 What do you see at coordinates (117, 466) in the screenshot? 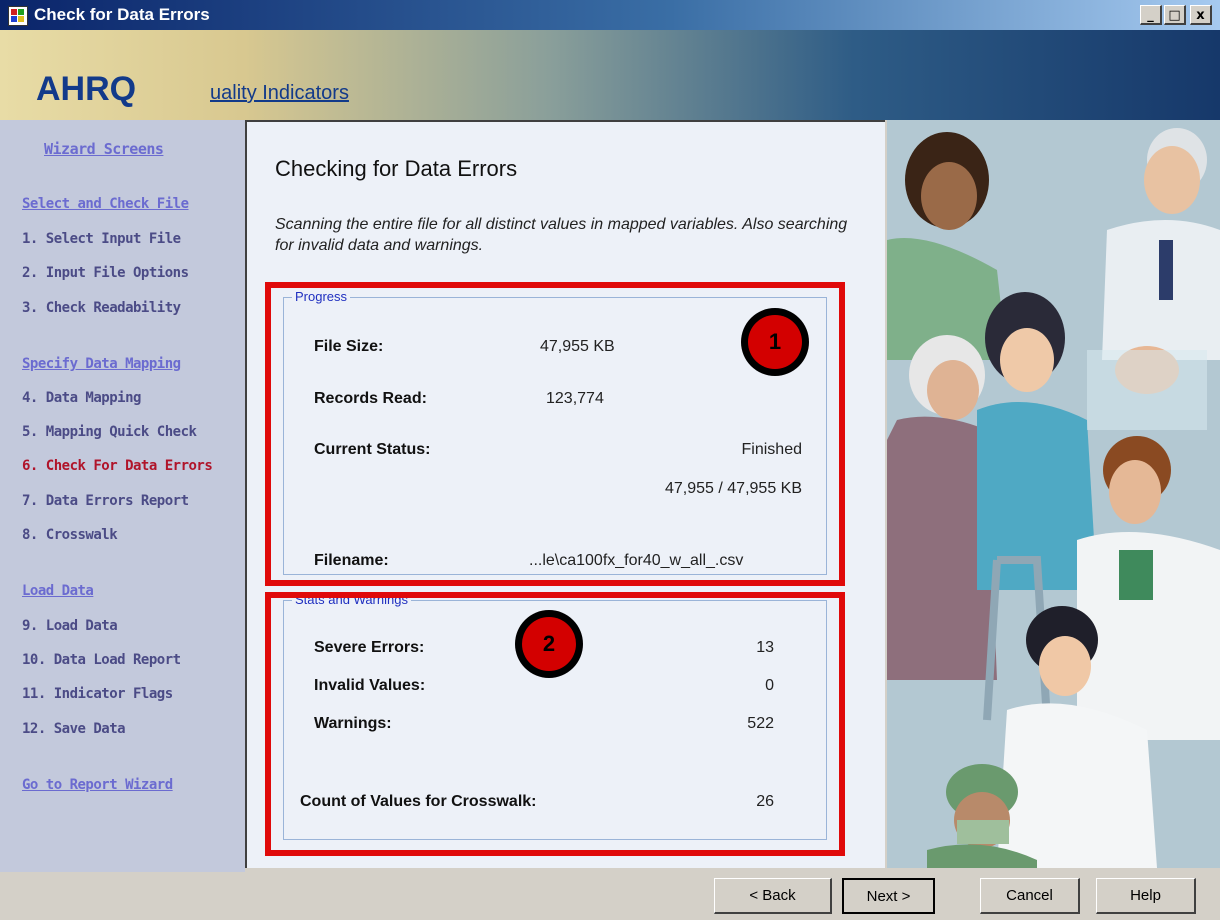
I see `sidebar-item-check-for-data-errors: 6. Check For Data Errors` at bounding box center [117, 466].